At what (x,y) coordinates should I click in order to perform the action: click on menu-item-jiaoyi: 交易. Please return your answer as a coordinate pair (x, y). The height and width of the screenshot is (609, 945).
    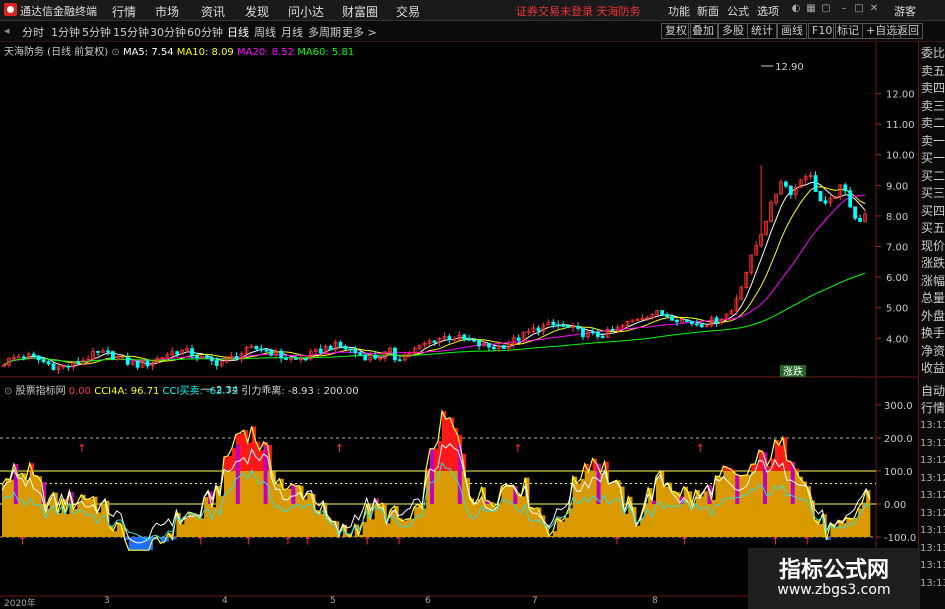
    Looking at the image, I should click on (408, 11).